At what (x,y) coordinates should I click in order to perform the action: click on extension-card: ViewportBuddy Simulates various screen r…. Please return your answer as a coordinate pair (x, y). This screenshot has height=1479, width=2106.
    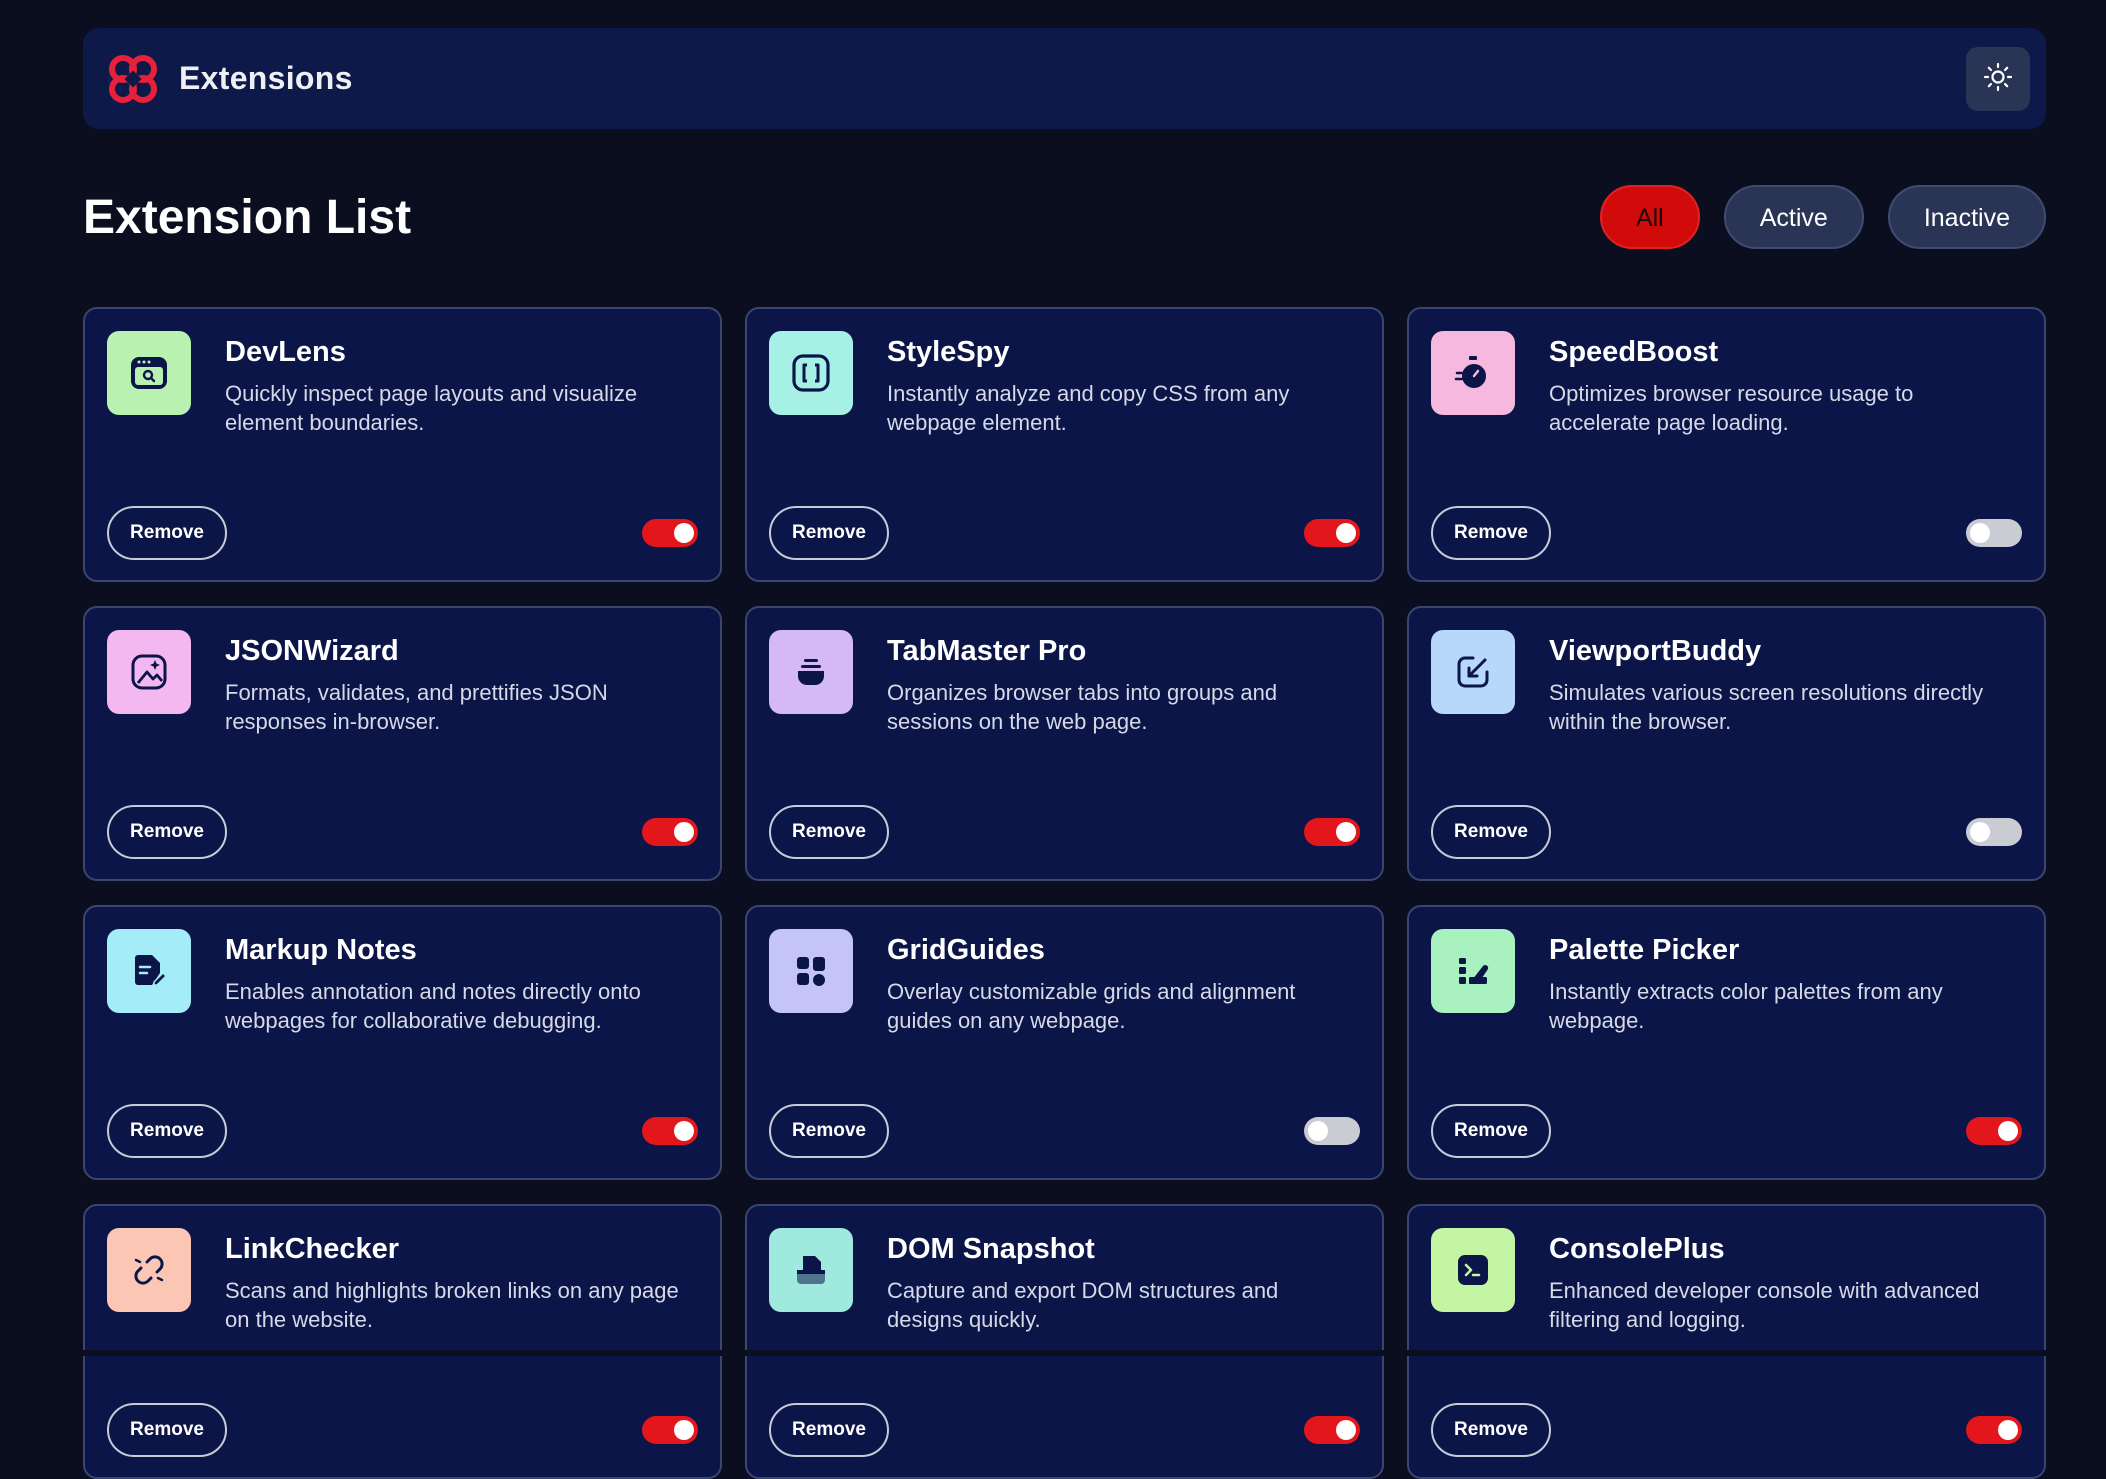
    Looking at the image, I should click on (1726, 743).